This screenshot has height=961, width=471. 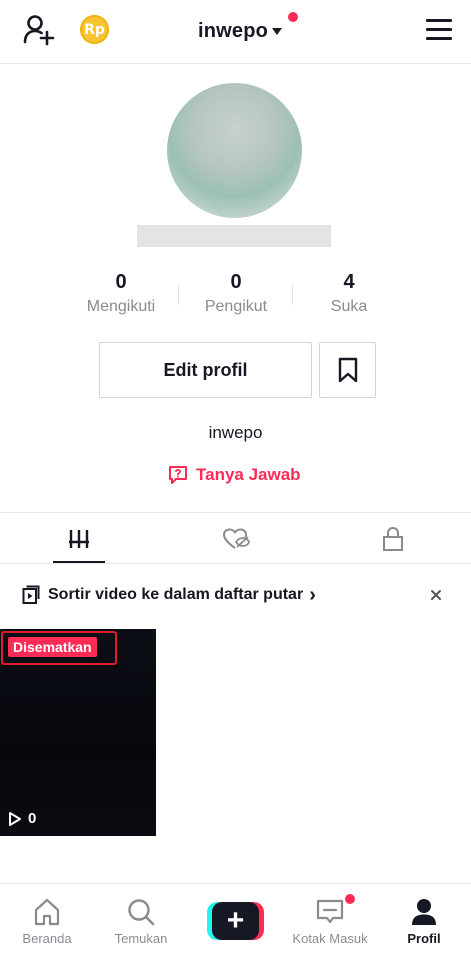 What do you see at coordinates (330, 938) in the screenshot?
I see `nav-inbox-label: Kotak Masuk` at bounding box center [330, 938].